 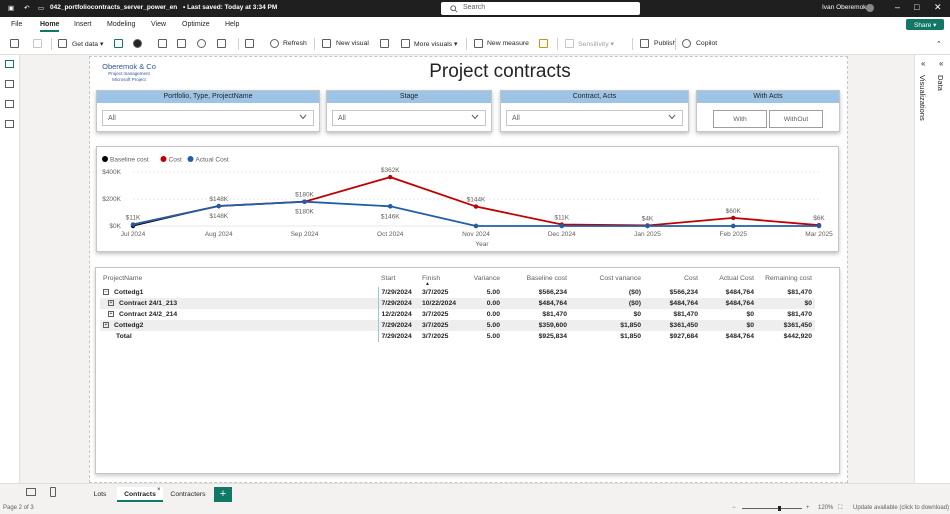 I want to click on more-visuals-button: More visuals ▾, so click(x=435, y=44).